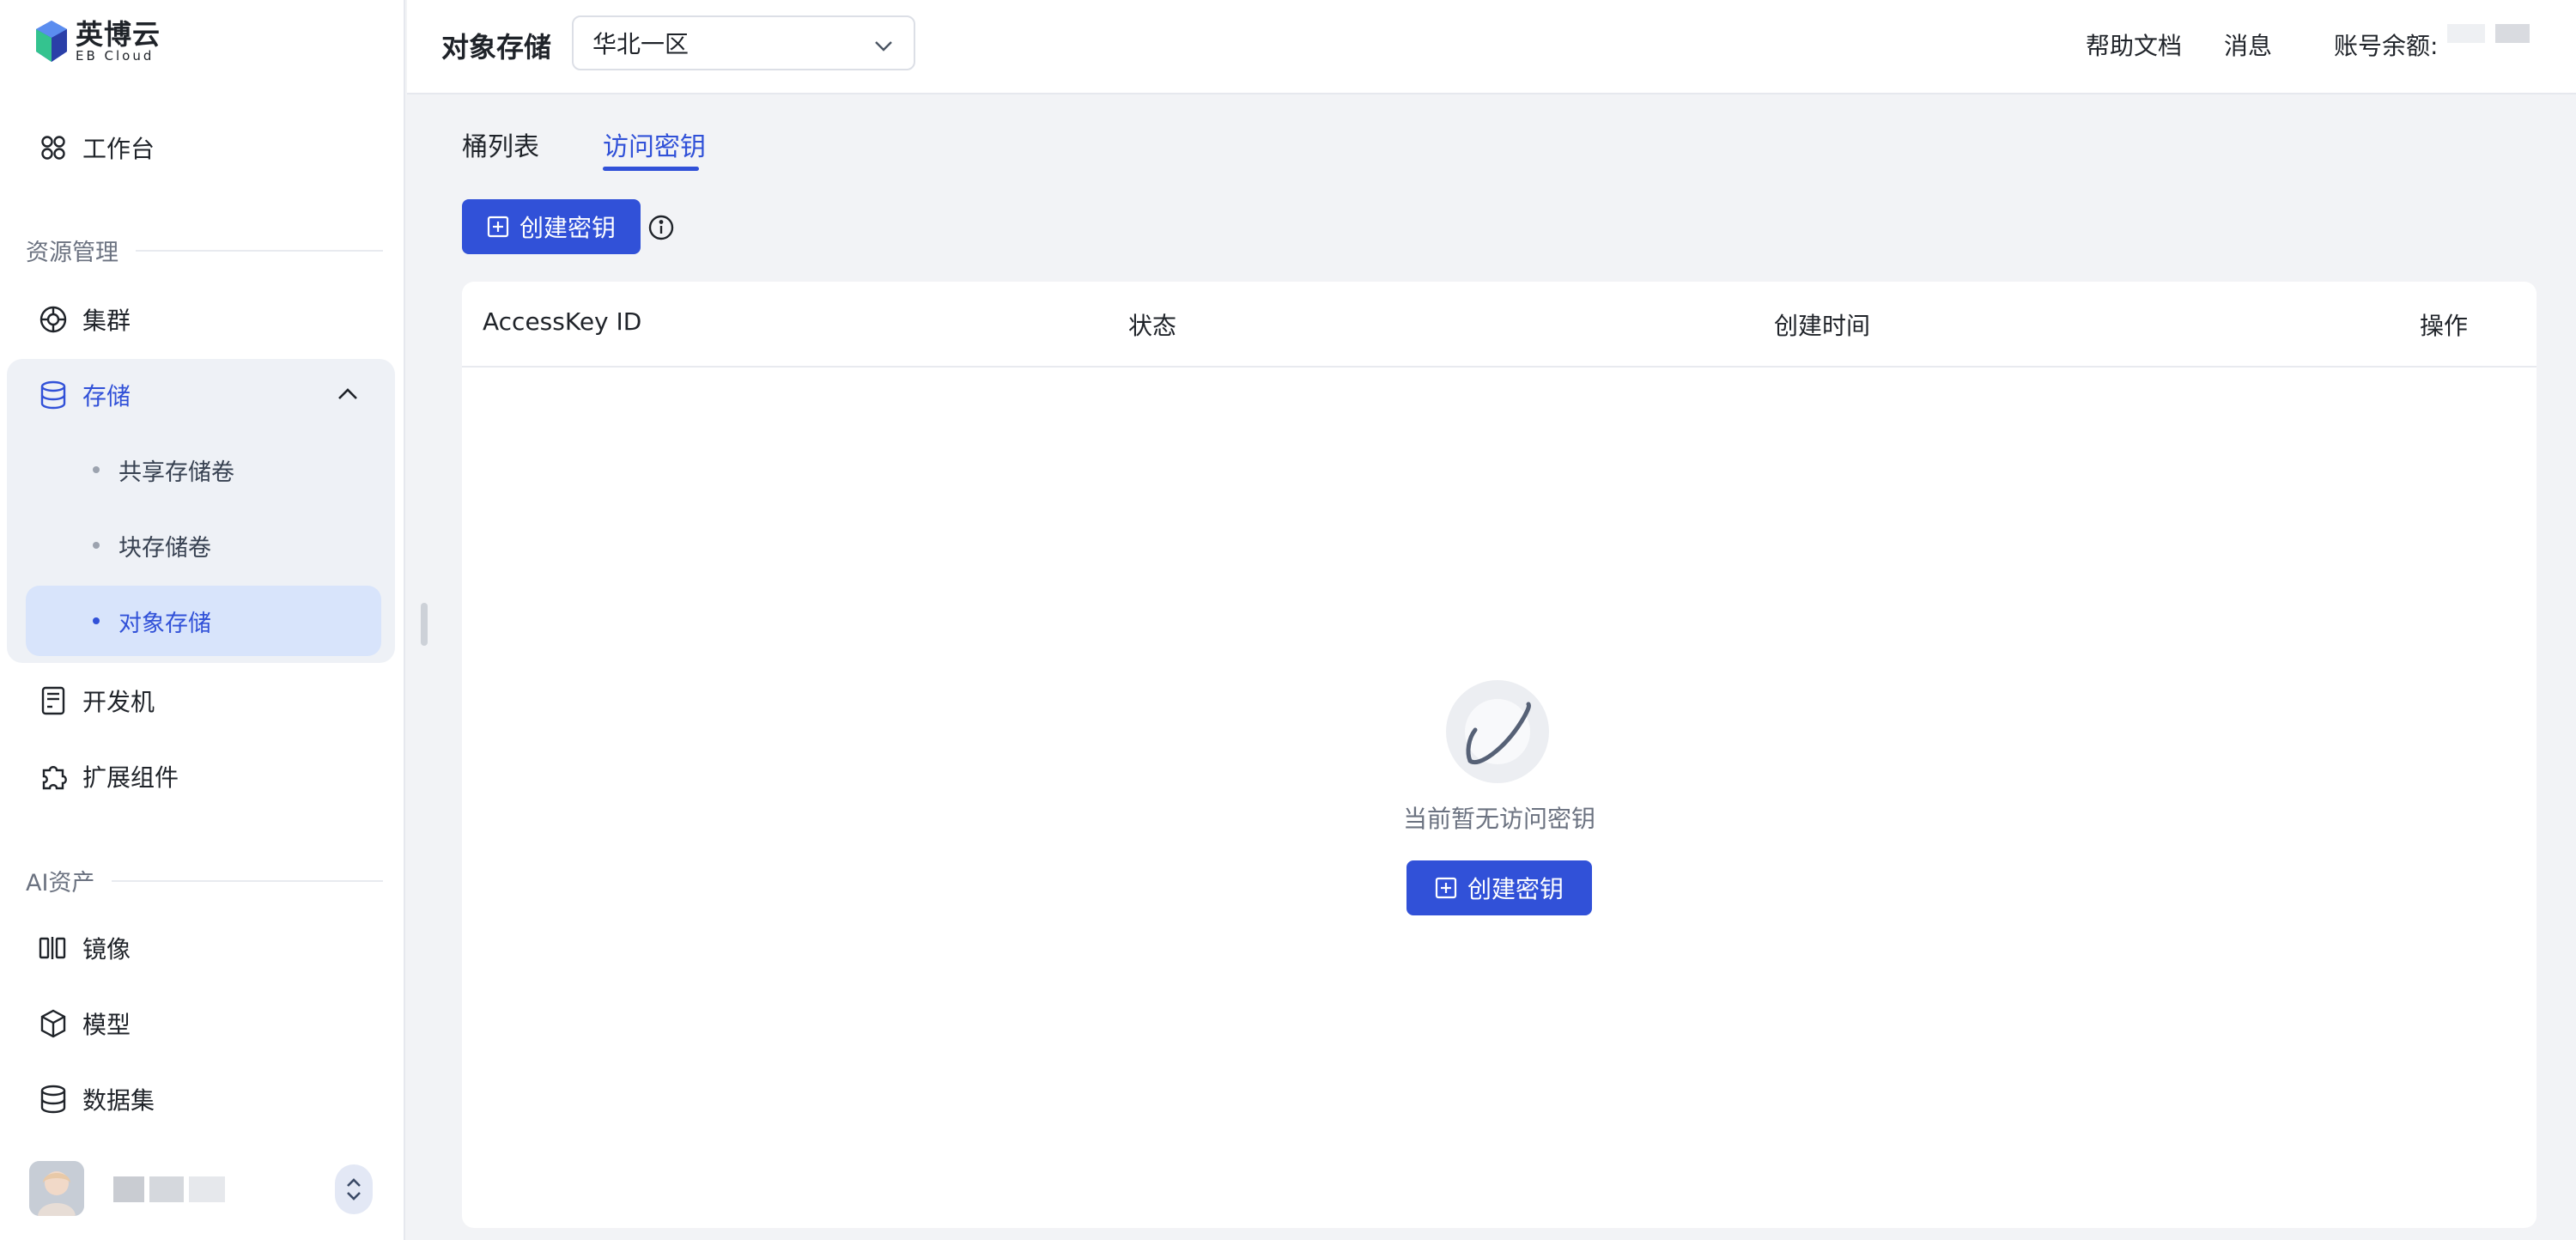  What do you see at coordinates (61, 884) in the screenshot?
I see `section-label: AI资产` at bounding box center [61, 884].